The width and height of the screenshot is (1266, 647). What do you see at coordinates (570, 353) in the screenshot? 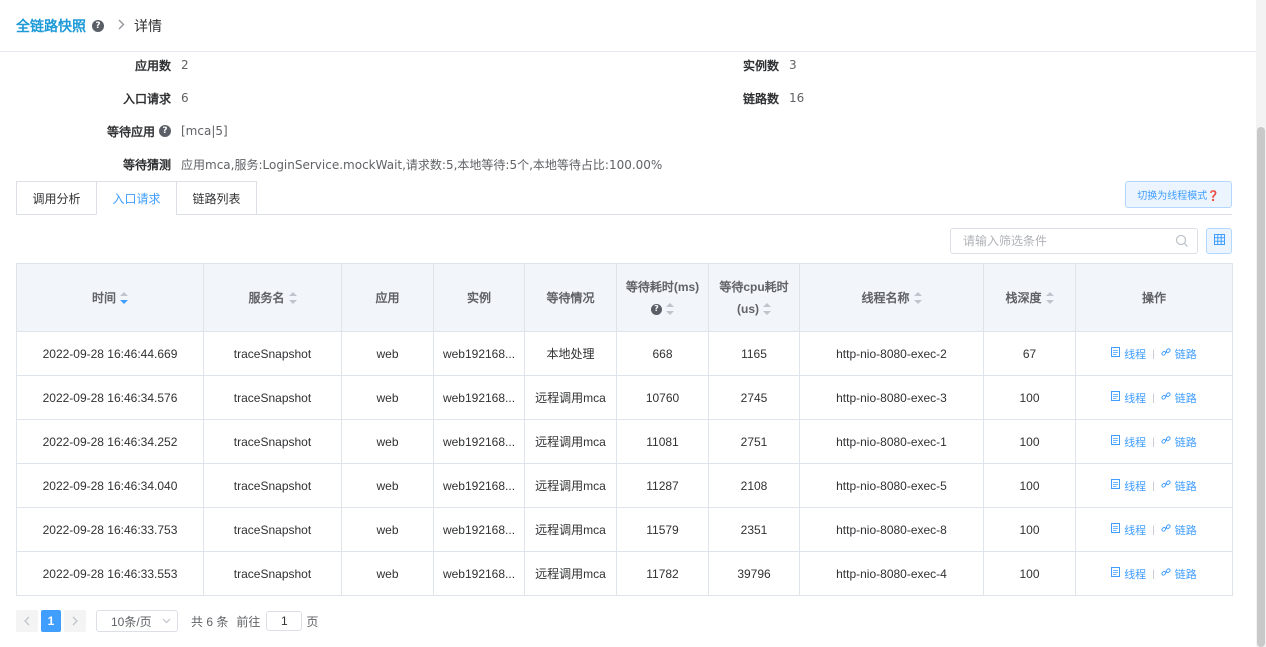
I see `cell-wait: 本地处理` at bounding box center [570, 353].